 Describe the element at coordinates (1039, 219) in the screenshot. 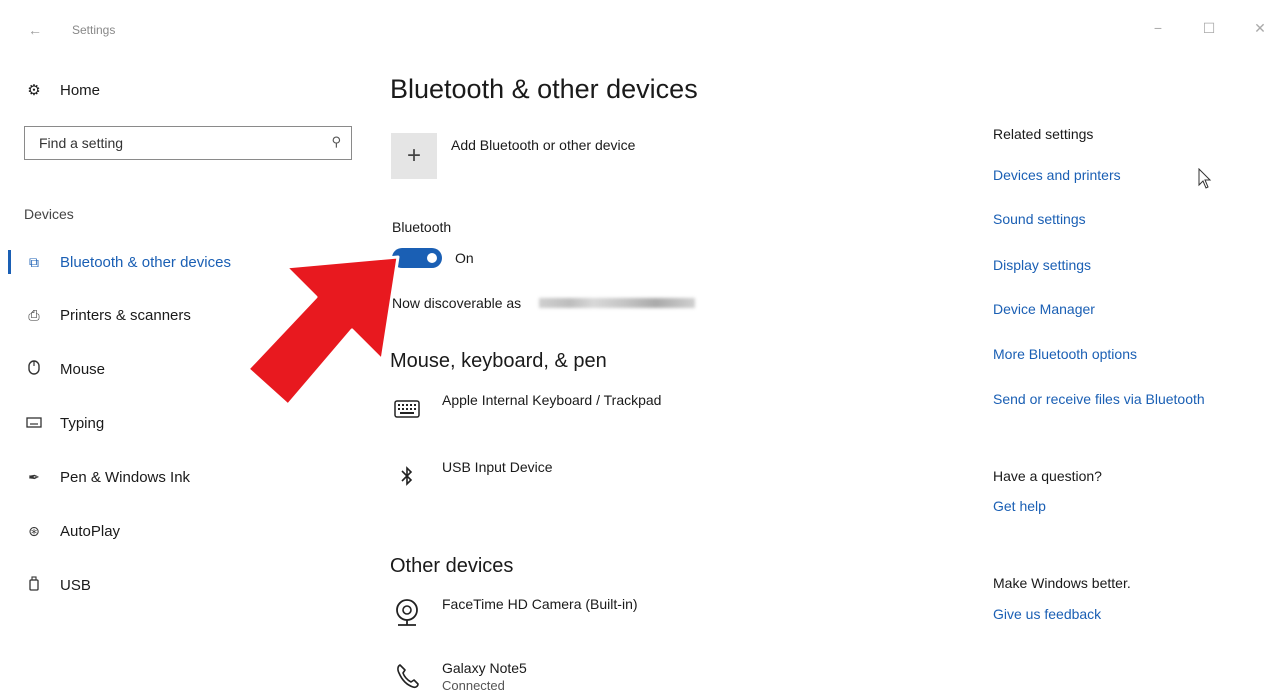

I see `link-sound-settings: Sound settings` at that location.